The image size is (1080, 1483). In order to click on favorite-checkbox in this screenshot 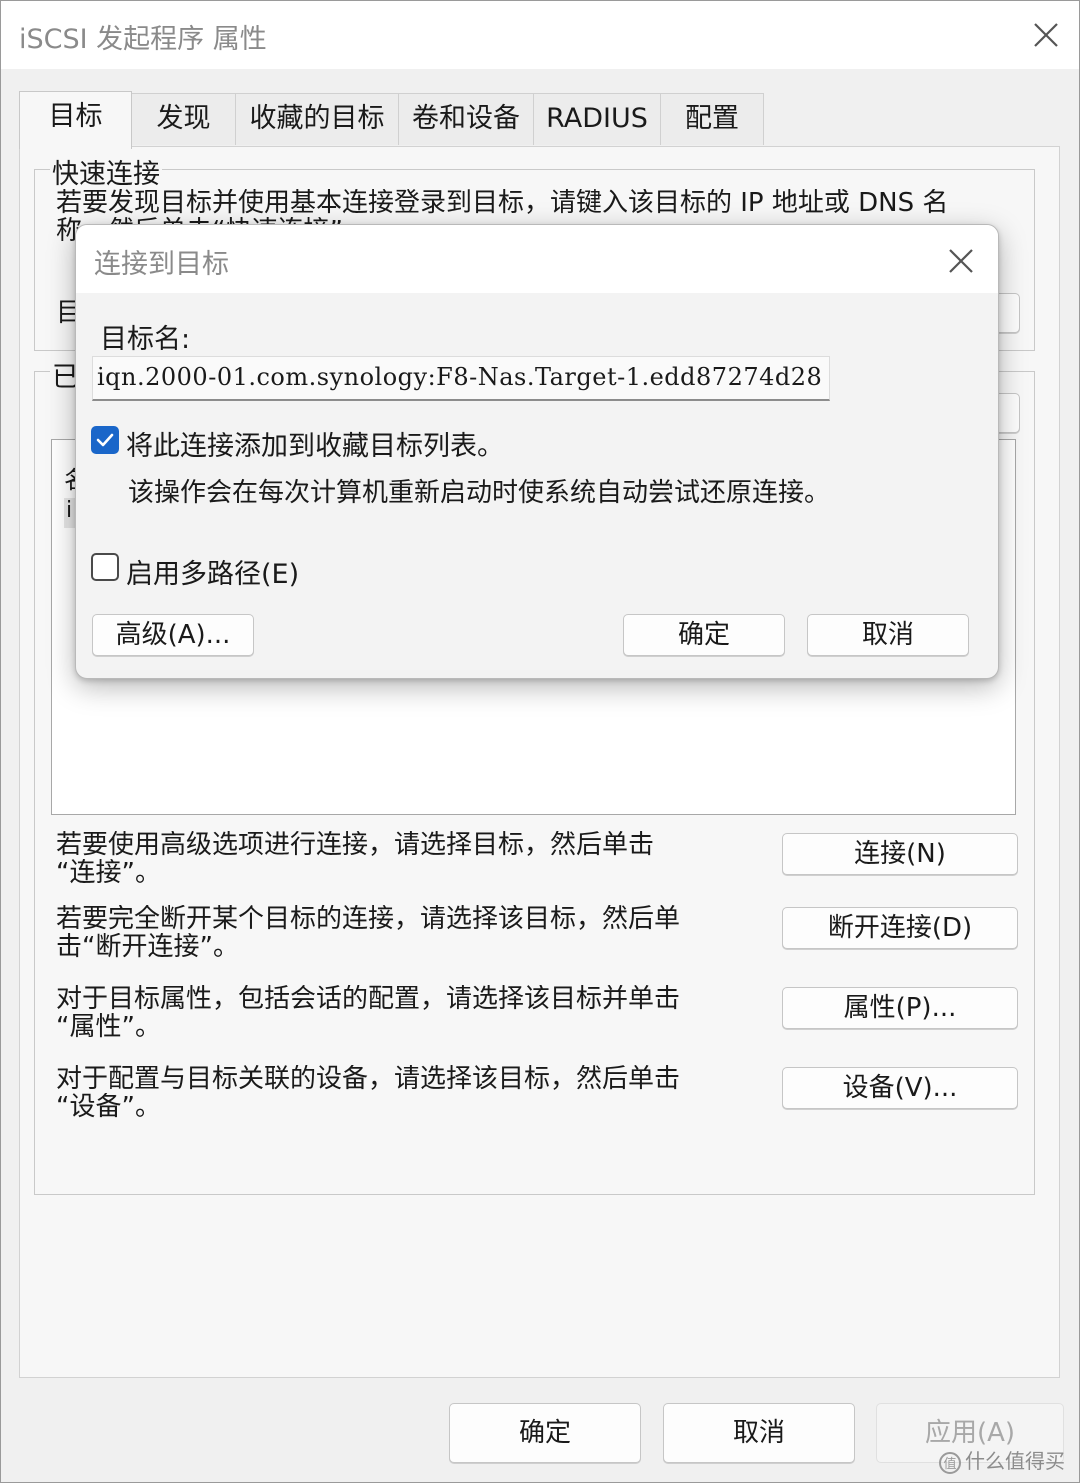, I will do `click(105, 440)`.